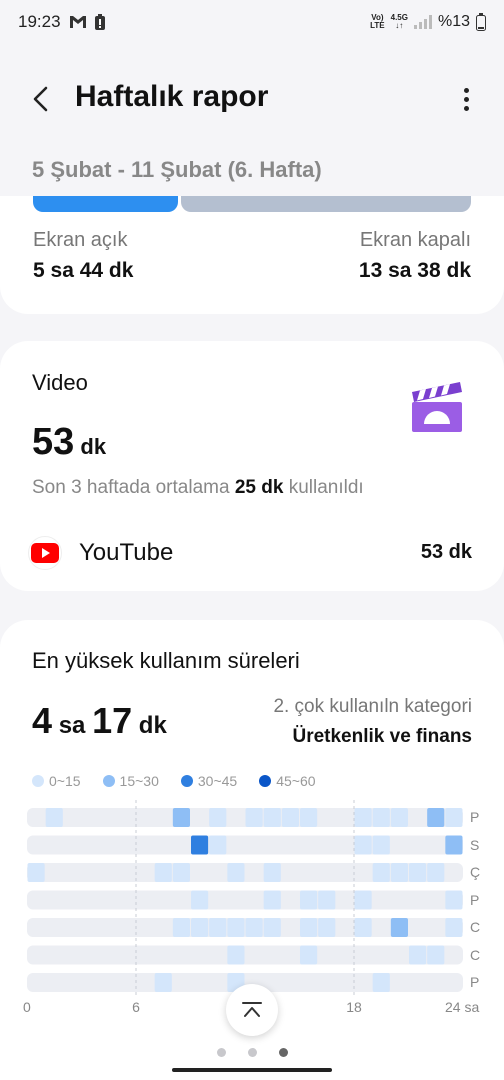 This screenshot has width=504, height=1080. Describe the element at coordinates (354, 1007) in the screenshot. I see `heatmap-axis-tick: 18` at that location.